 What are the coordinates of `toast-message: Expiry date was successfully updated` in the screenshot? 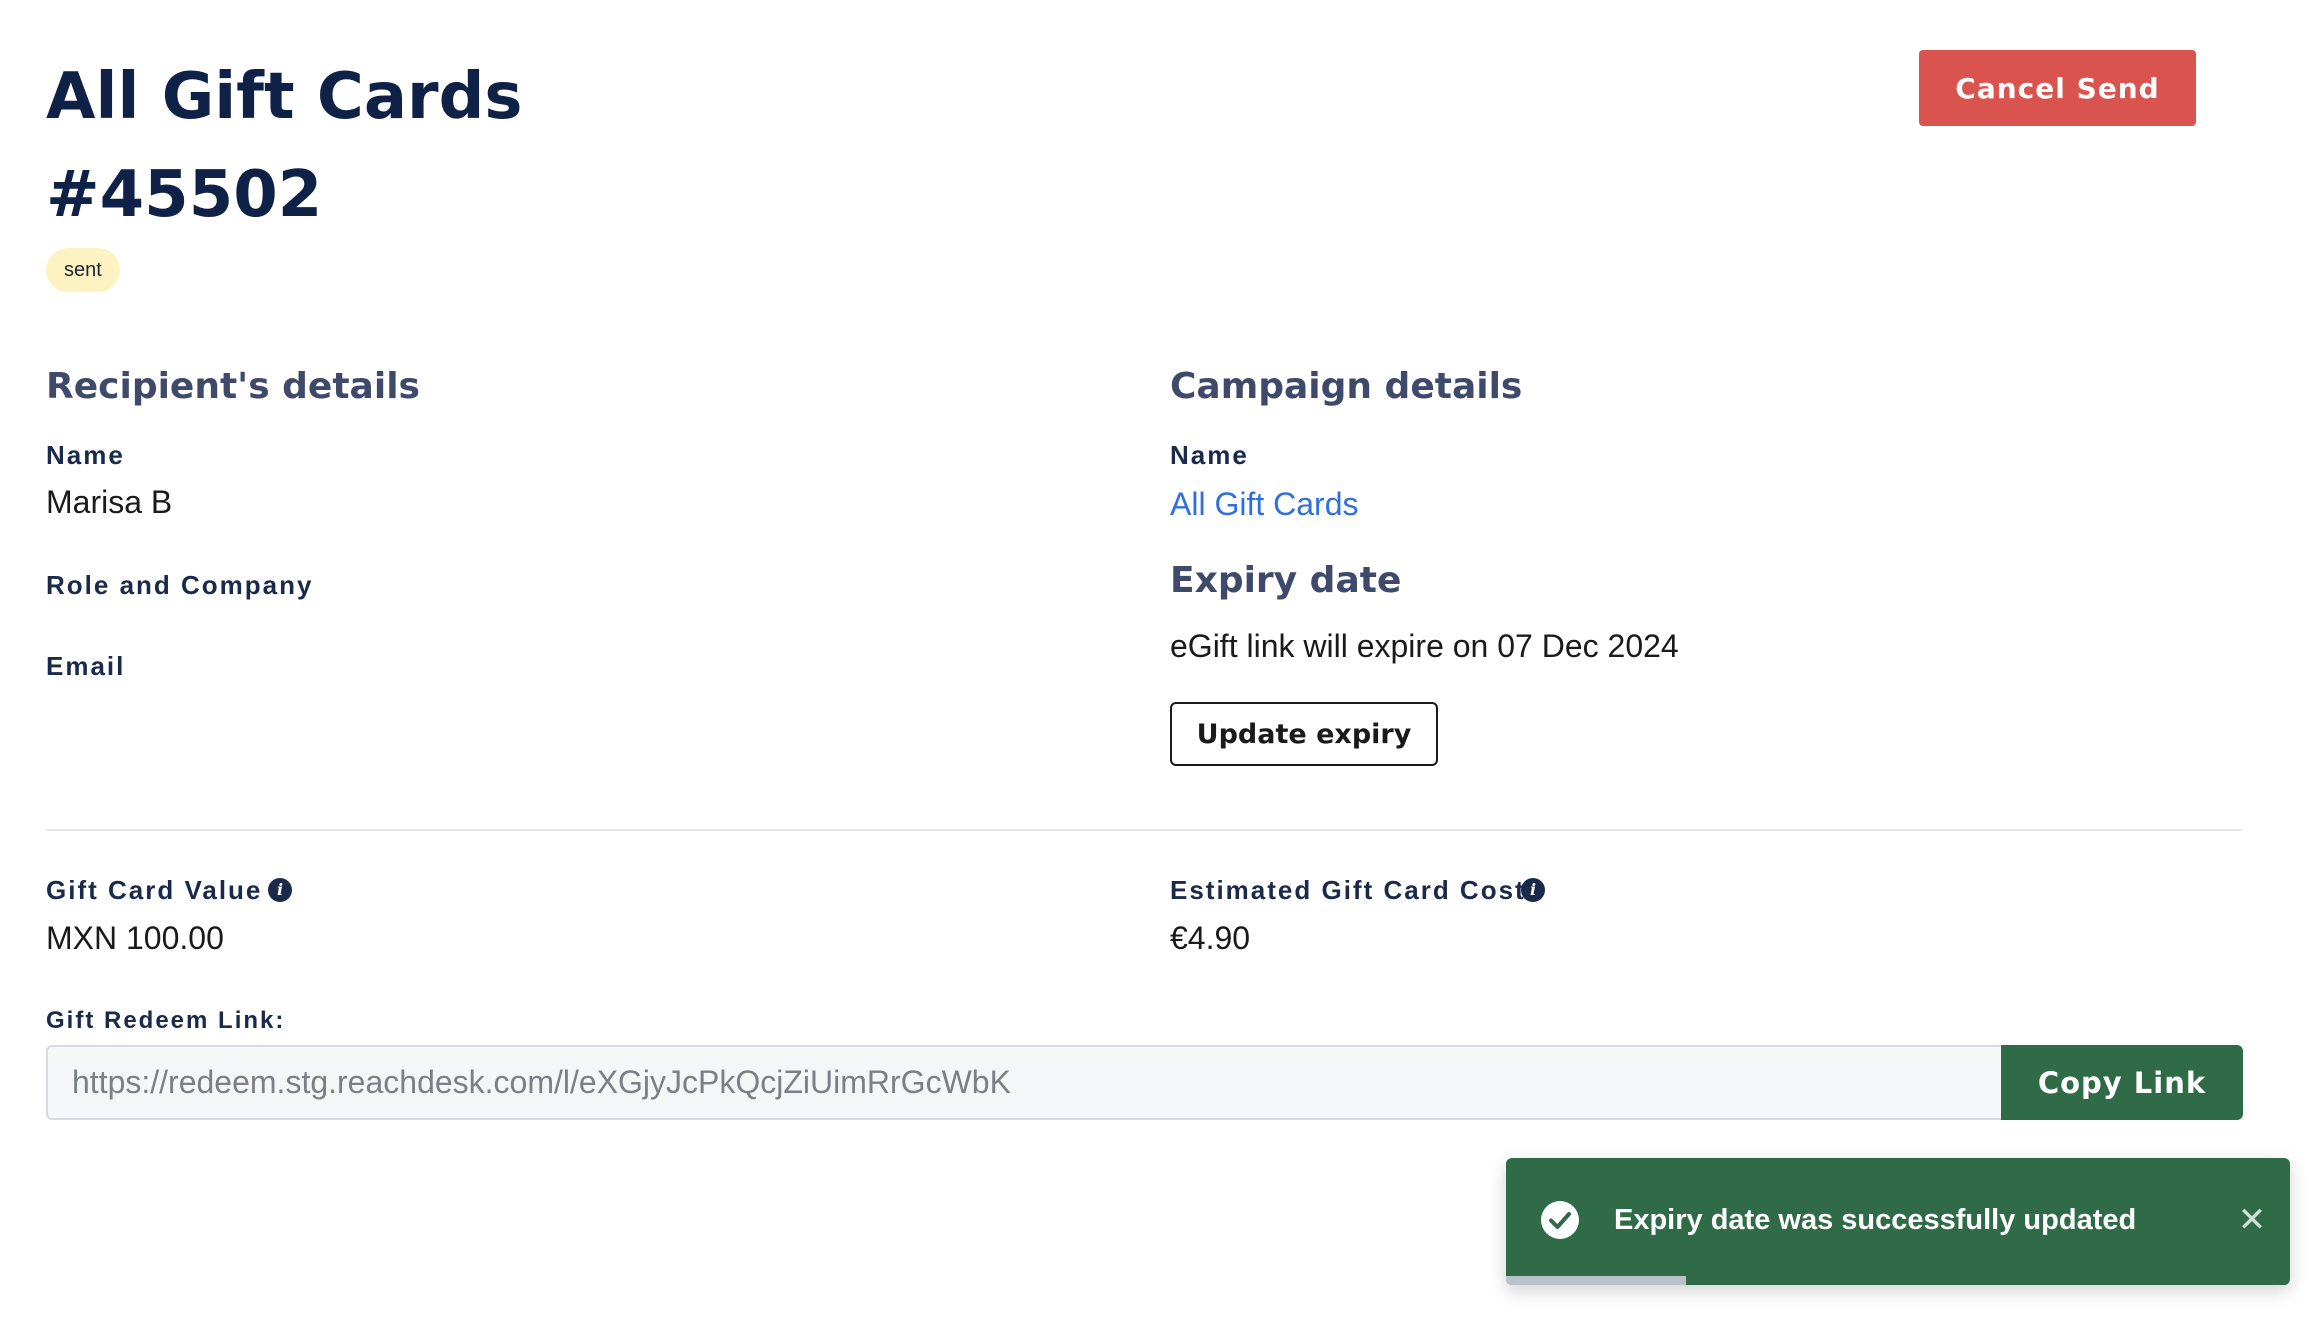 It's located at (1875, 1220).